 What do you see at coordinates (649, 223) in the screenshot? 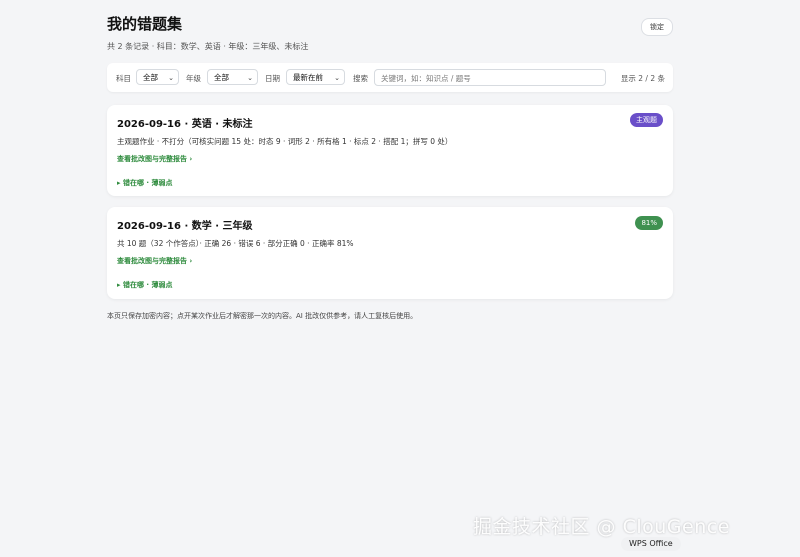
I see `record-badge: 81%` at bounding box center [649, 223].